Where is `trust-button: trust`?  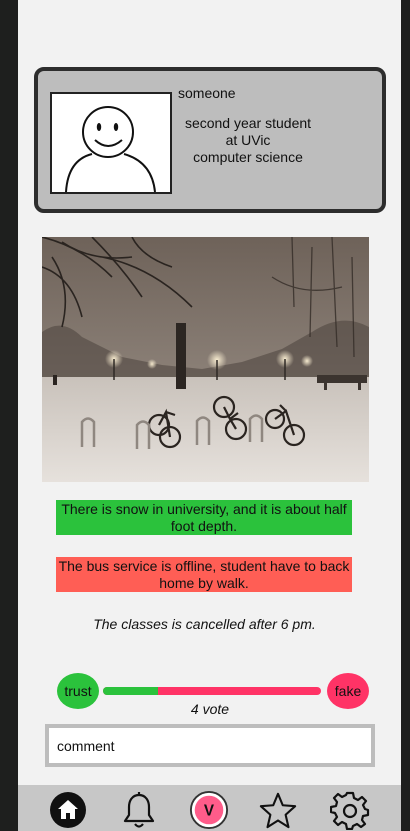
trust-button: trust is located at coordinates (78, 691).